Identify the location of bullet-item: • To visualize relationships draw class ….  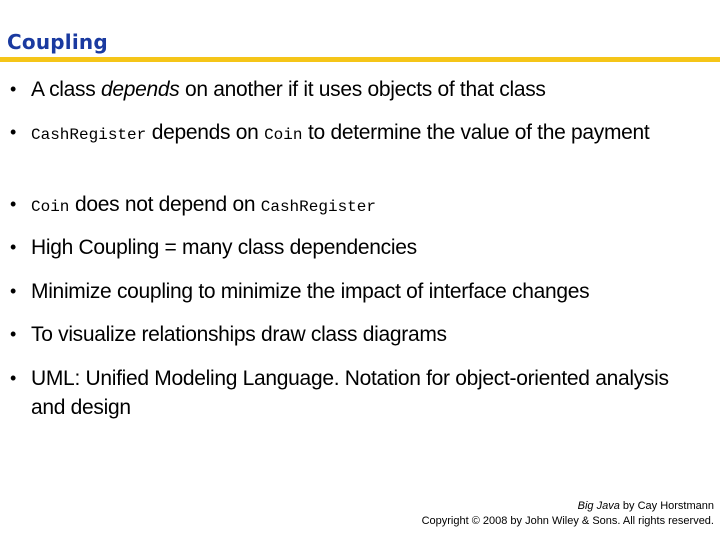
(355, 334).